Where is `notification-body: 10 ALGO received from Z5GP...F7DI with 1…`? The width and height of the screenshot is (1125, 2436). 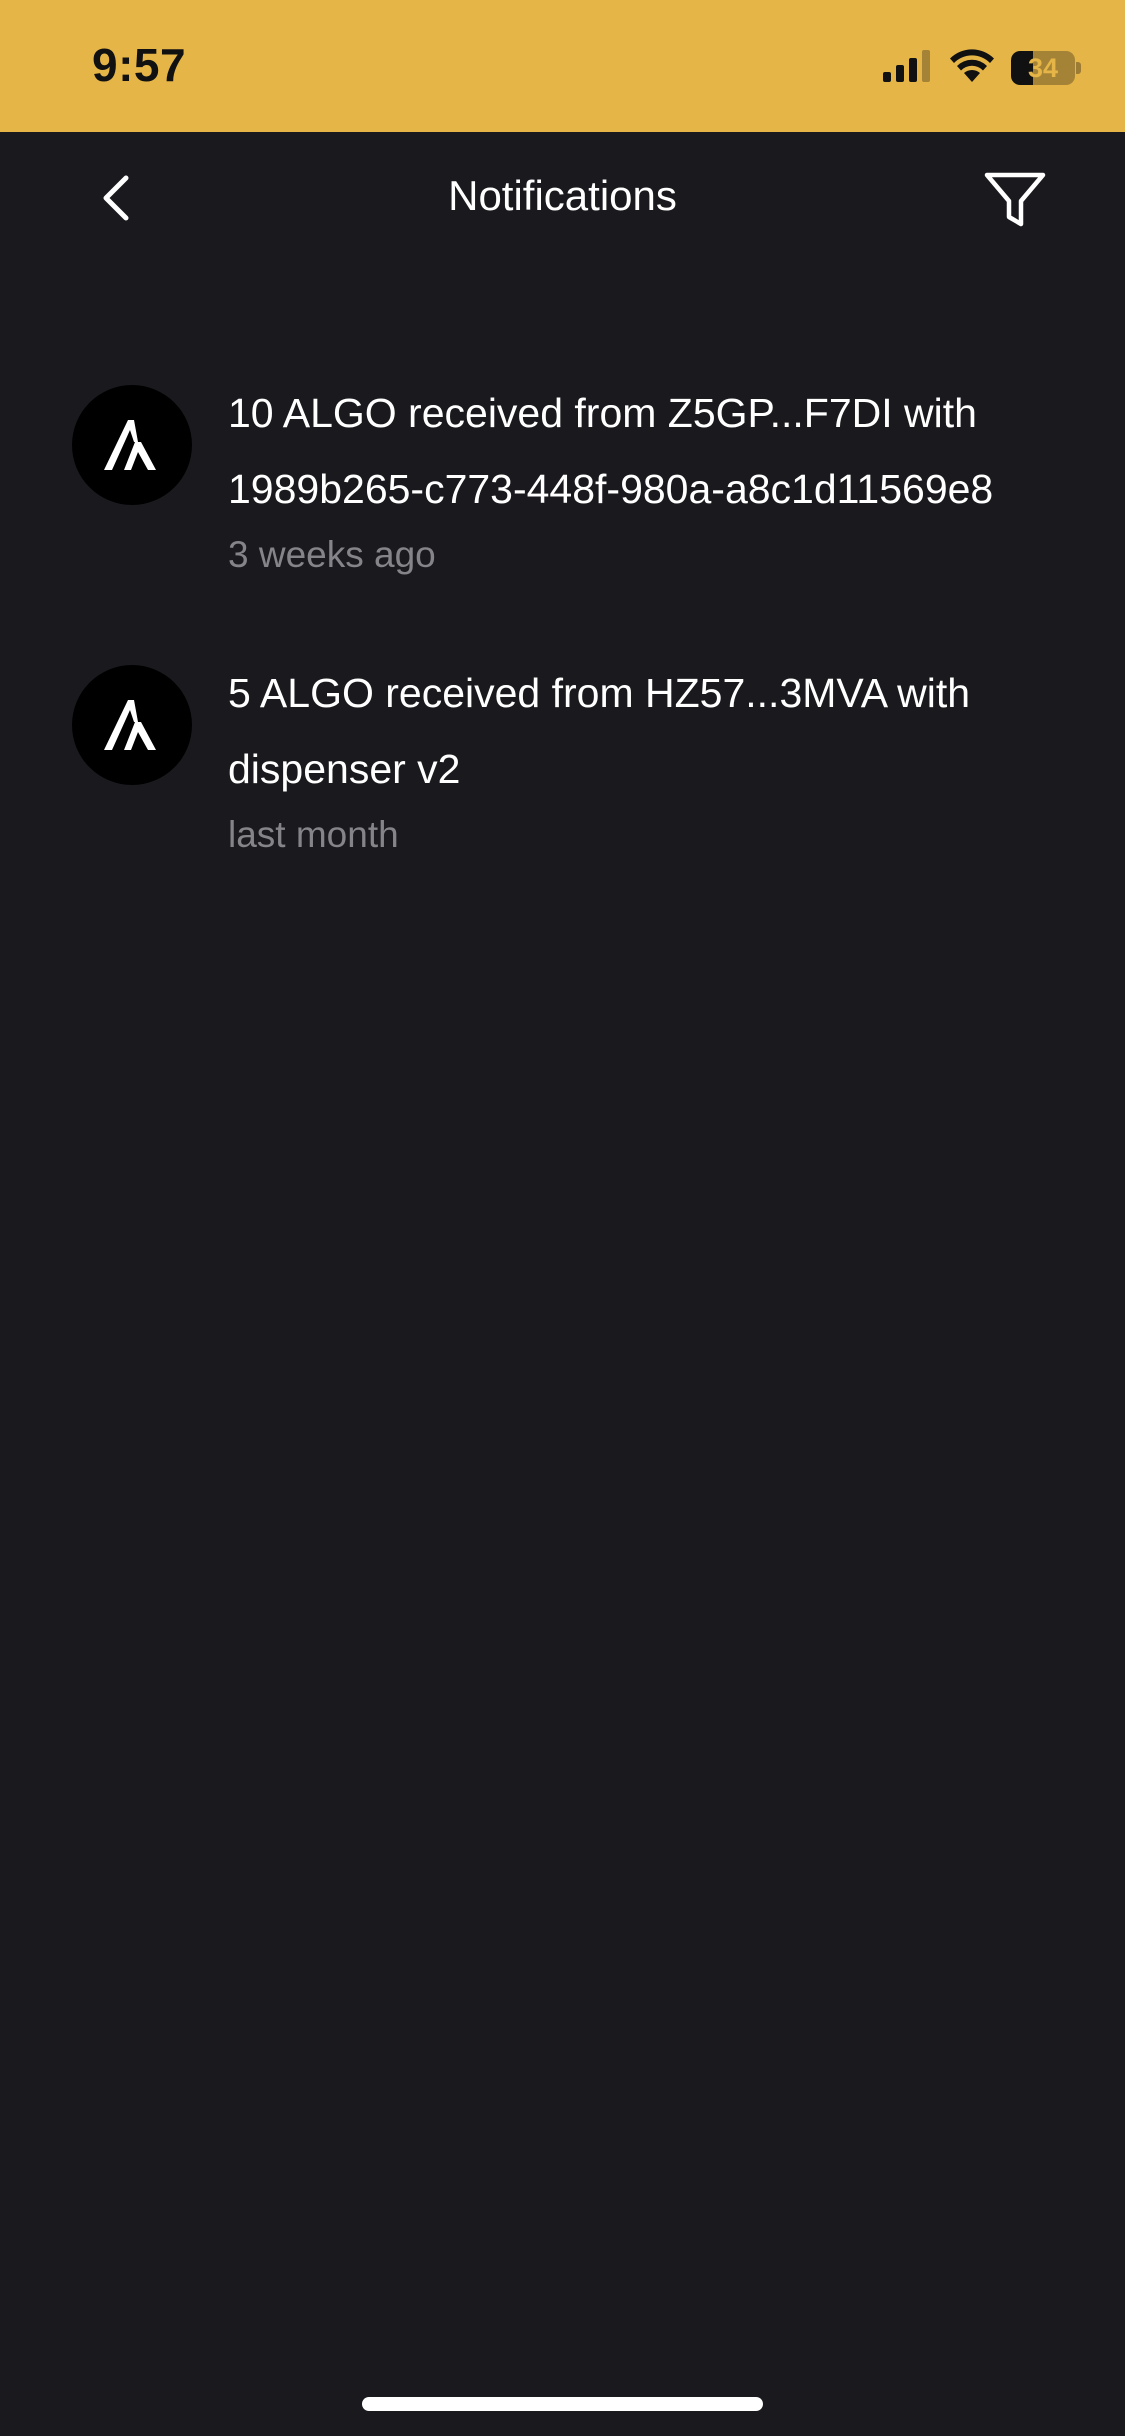
notification-body: 10 ALGO received from Z5GP...F7DI with 1… is located at coordinates (646, 477).